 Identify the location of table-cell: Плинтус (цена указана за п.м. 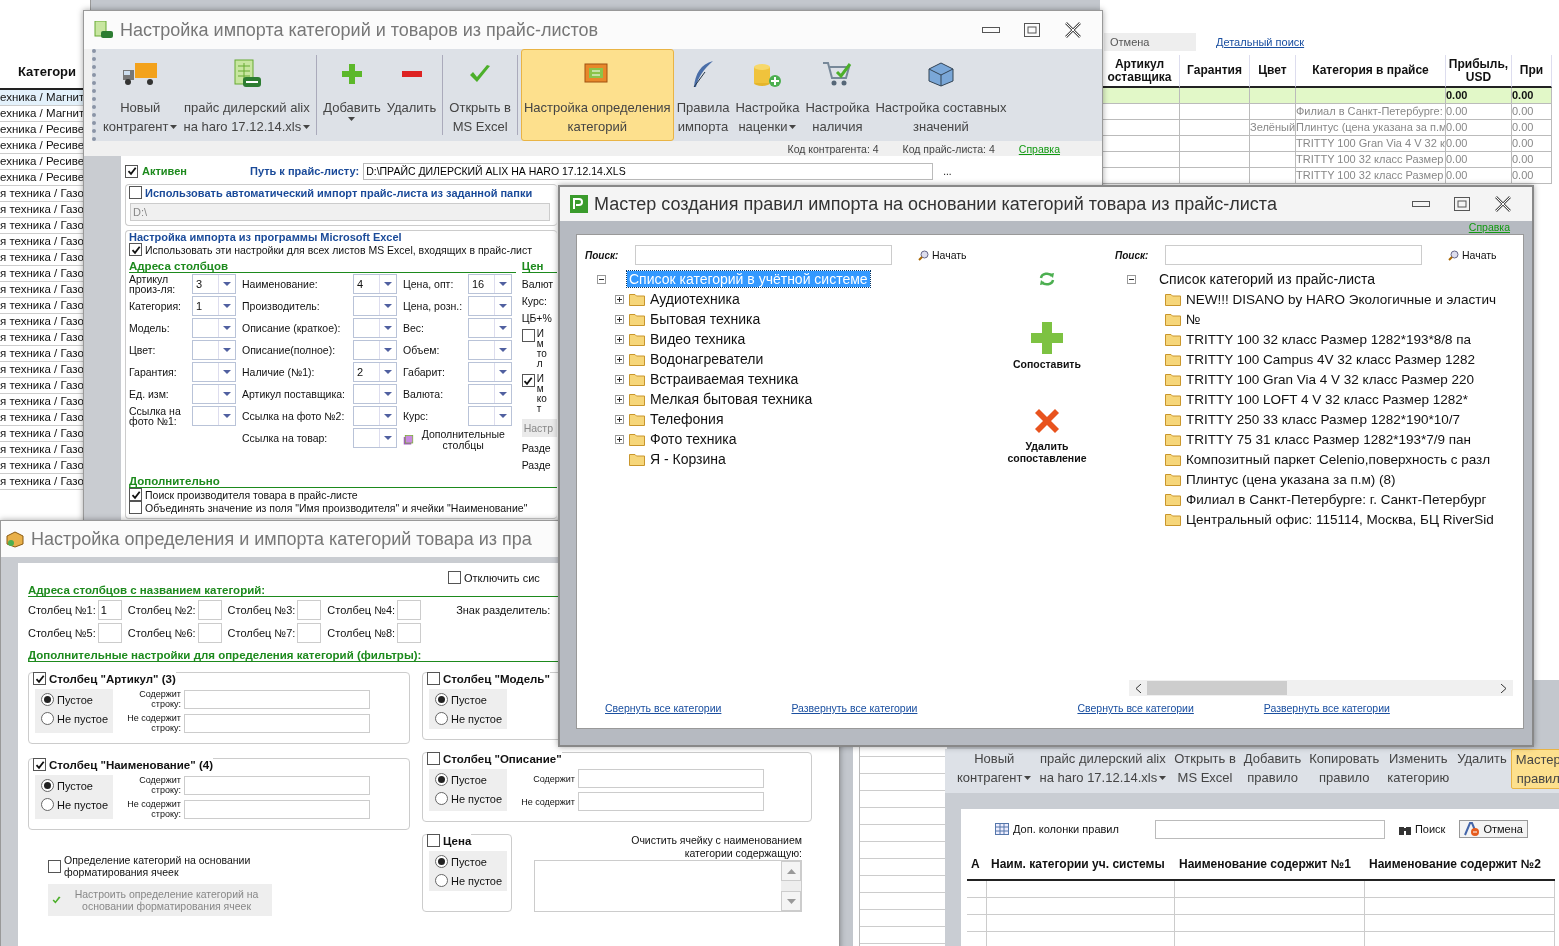
(1371, 128).